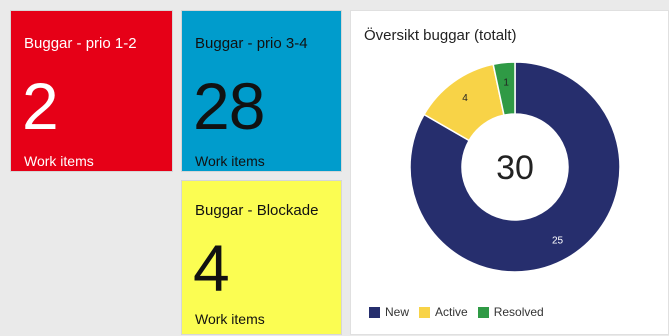  What do you see at coordinates (229, 106) in the screenshot?
I see `tile-count: 28` at bounding box center [229, 106].